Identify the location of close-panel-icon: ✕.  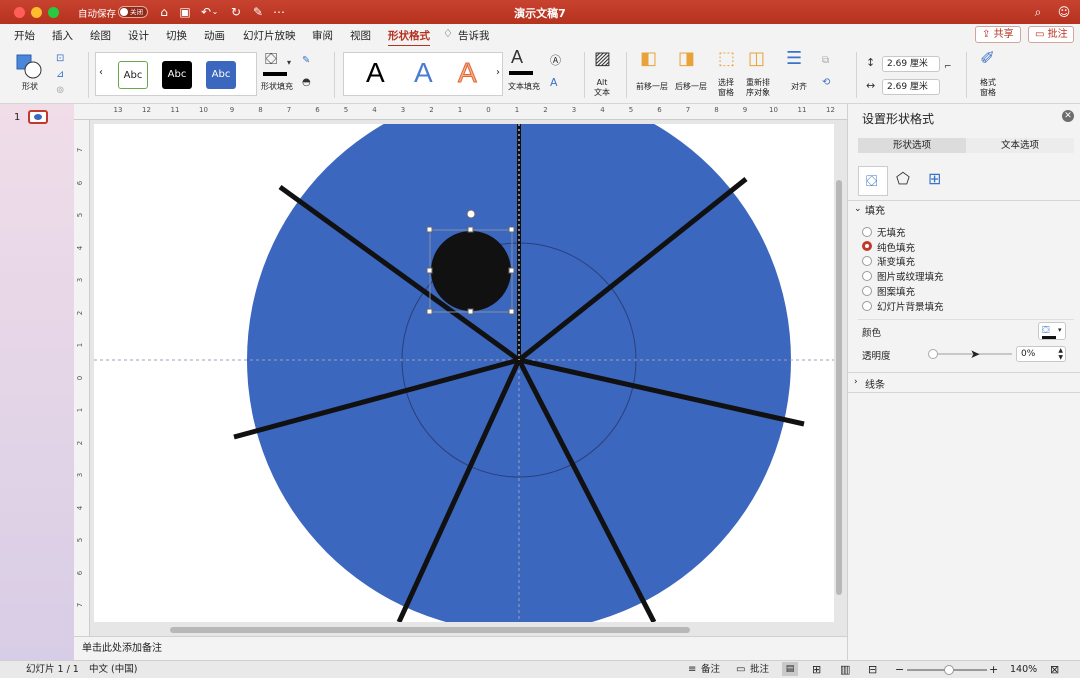
(1068, 116).